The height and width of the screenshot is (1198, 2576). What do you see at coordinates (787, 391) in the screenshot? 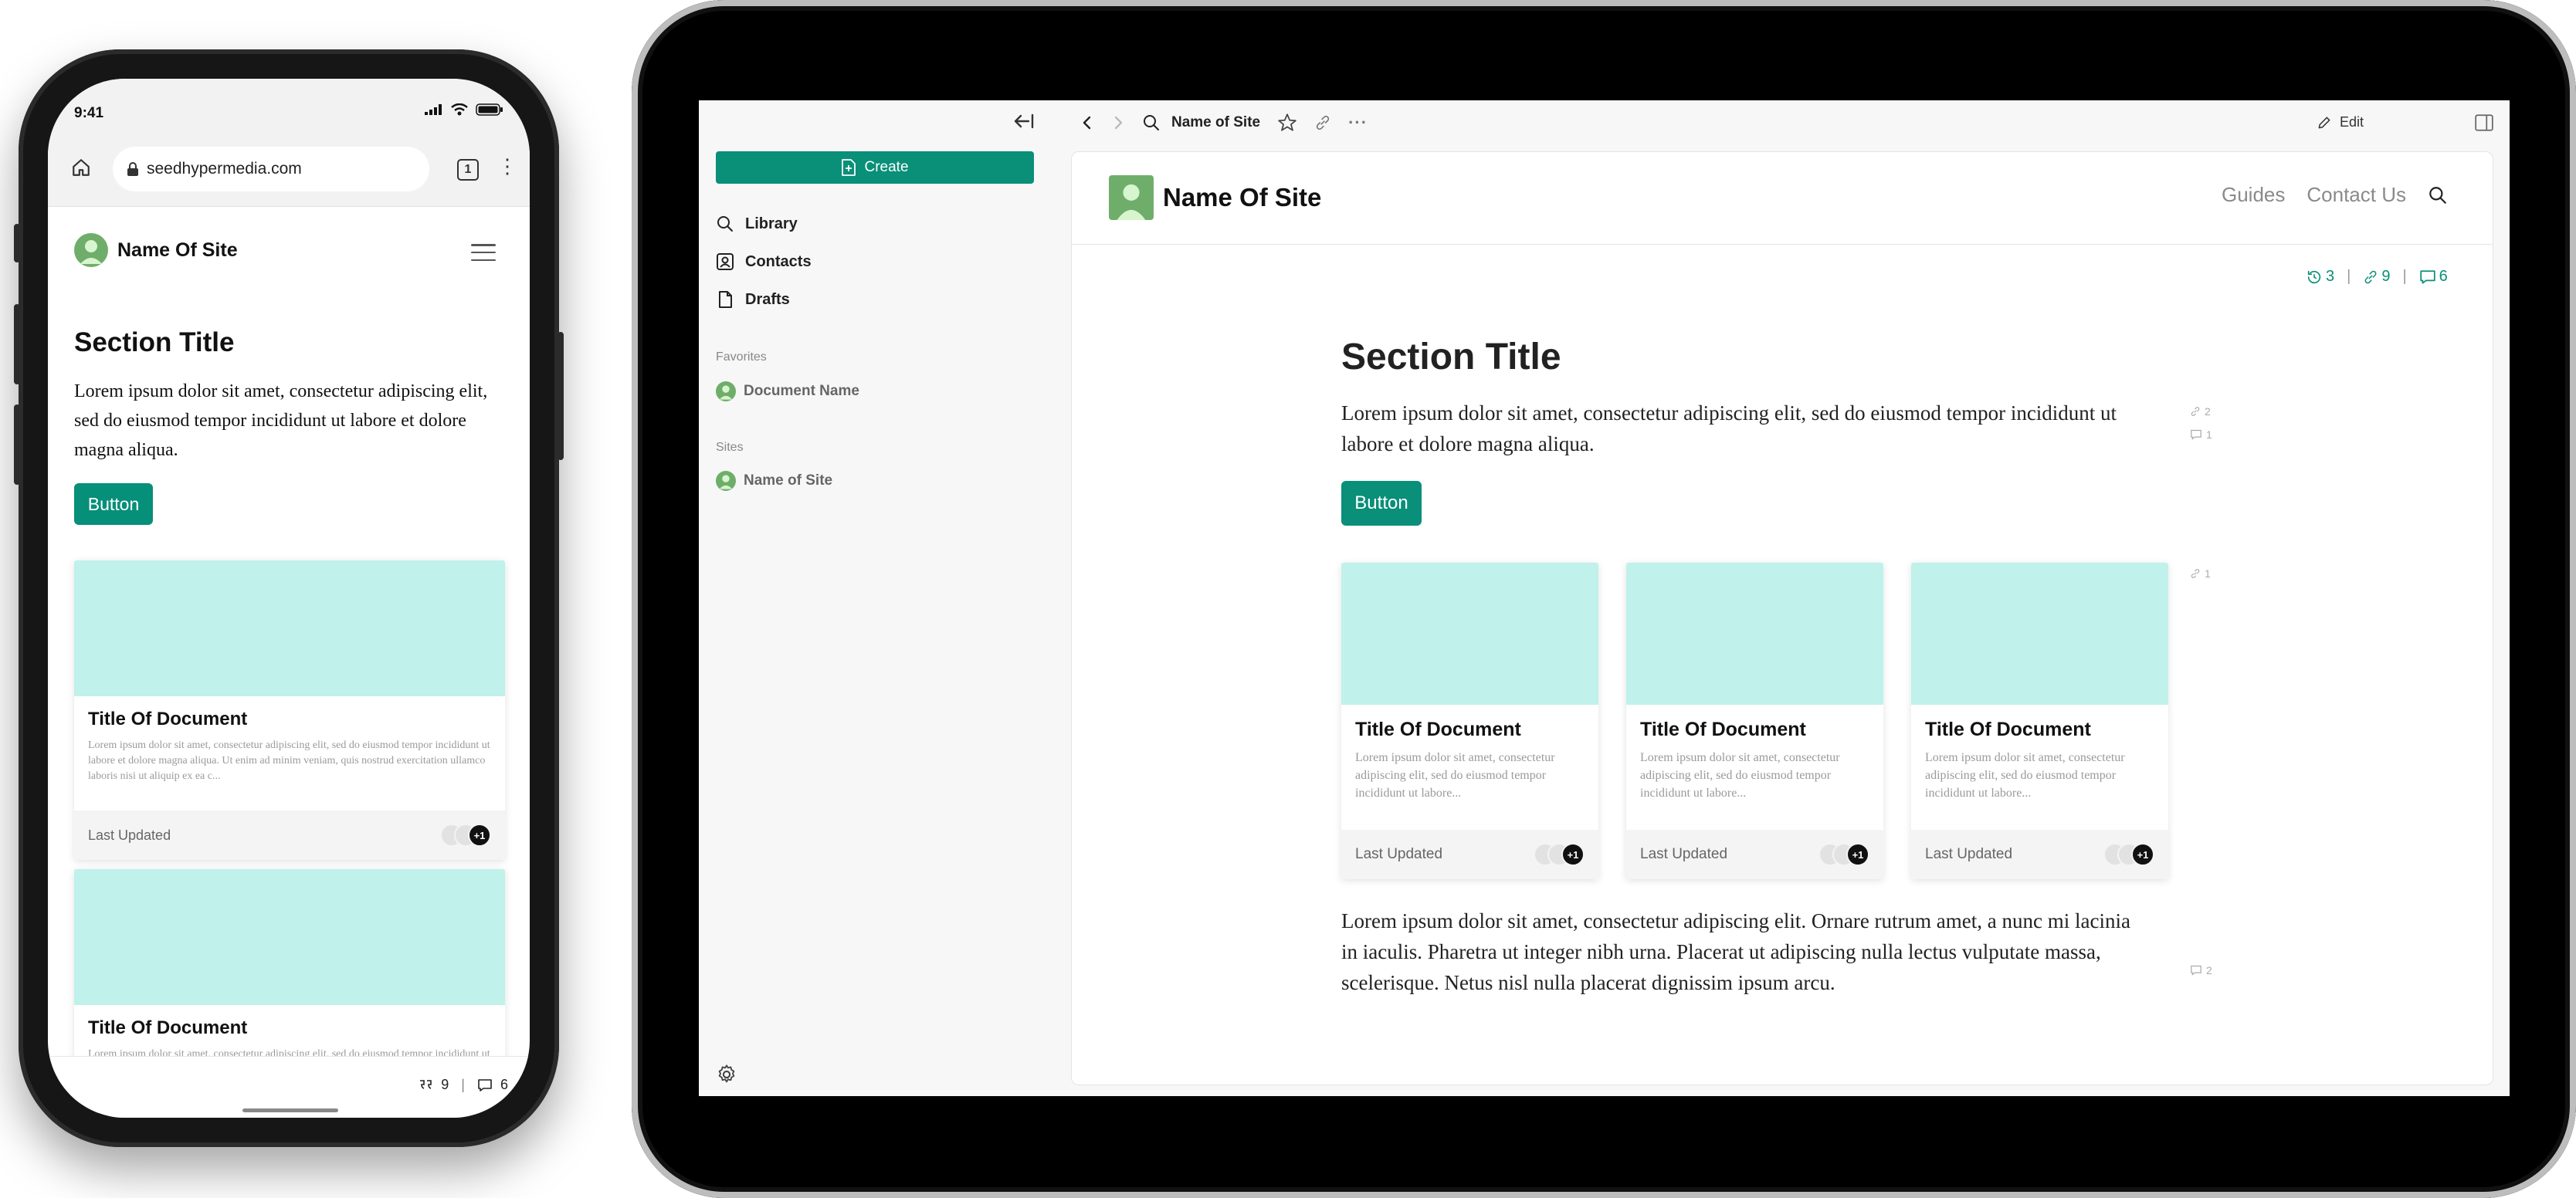
I see `favorite-item: Document Name` at bounding box center [787, 391].